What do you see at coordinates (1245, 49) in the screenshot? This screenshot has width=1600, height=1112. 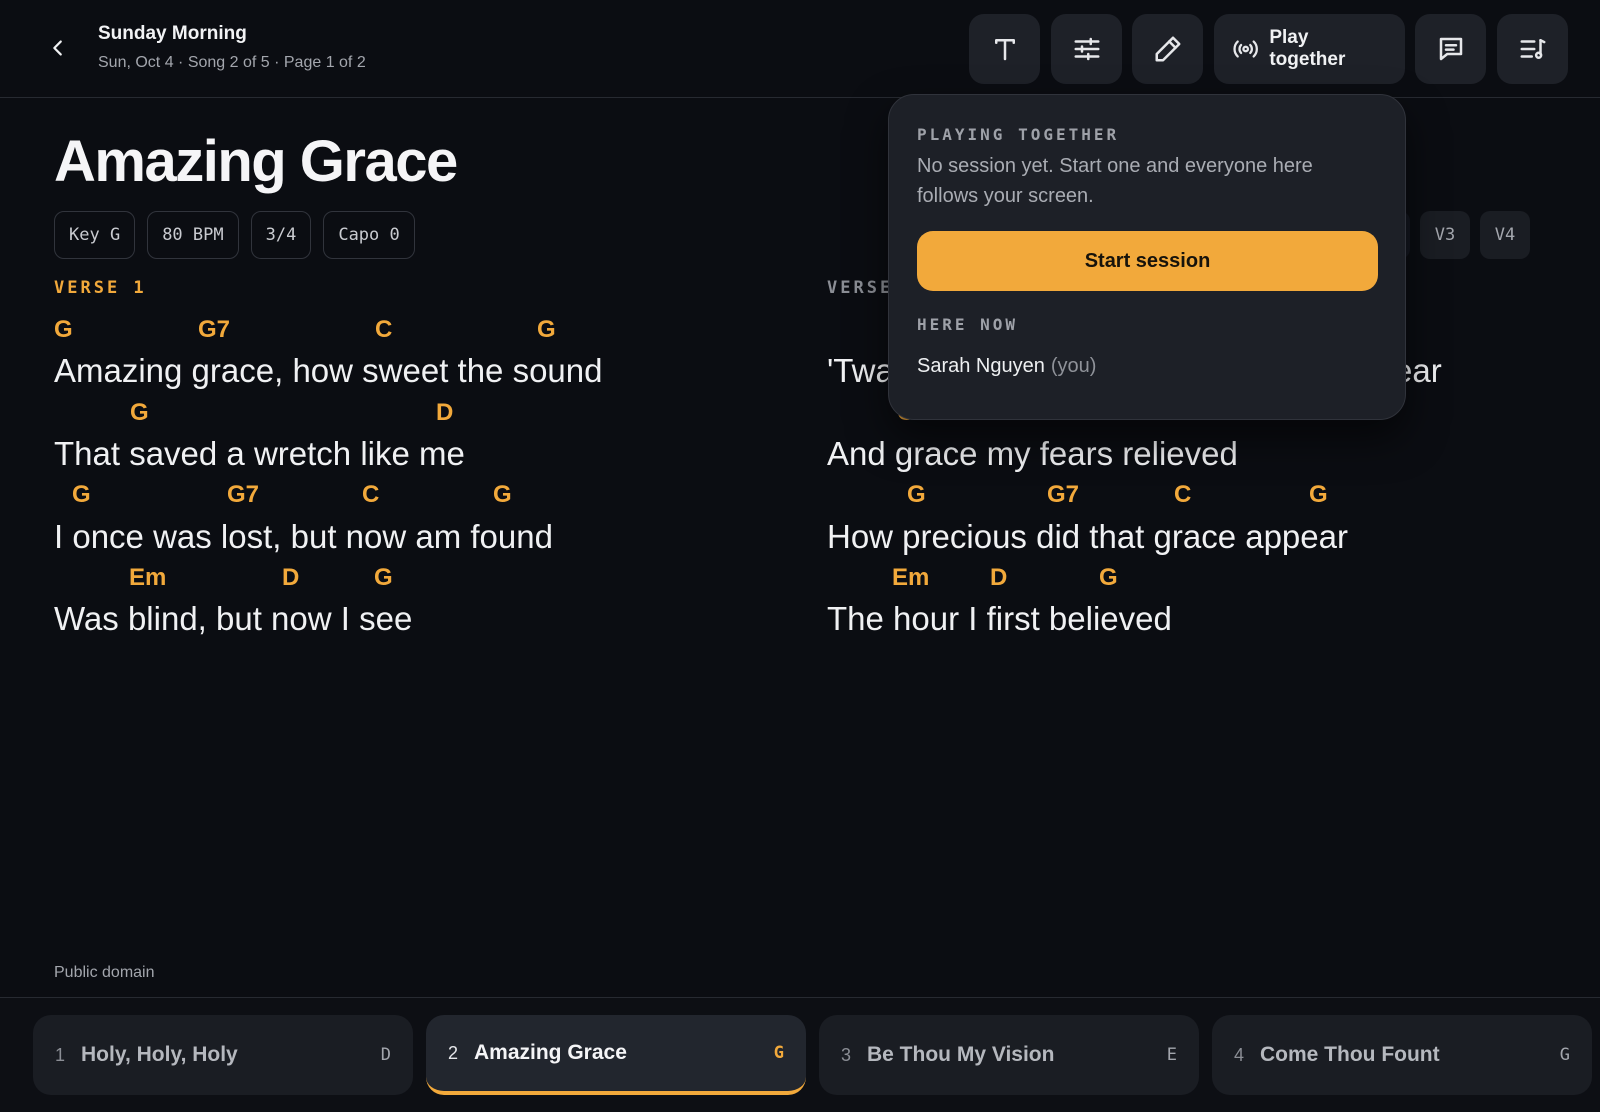 I see `broadcast-icon` at bounding box center [1245, 49].